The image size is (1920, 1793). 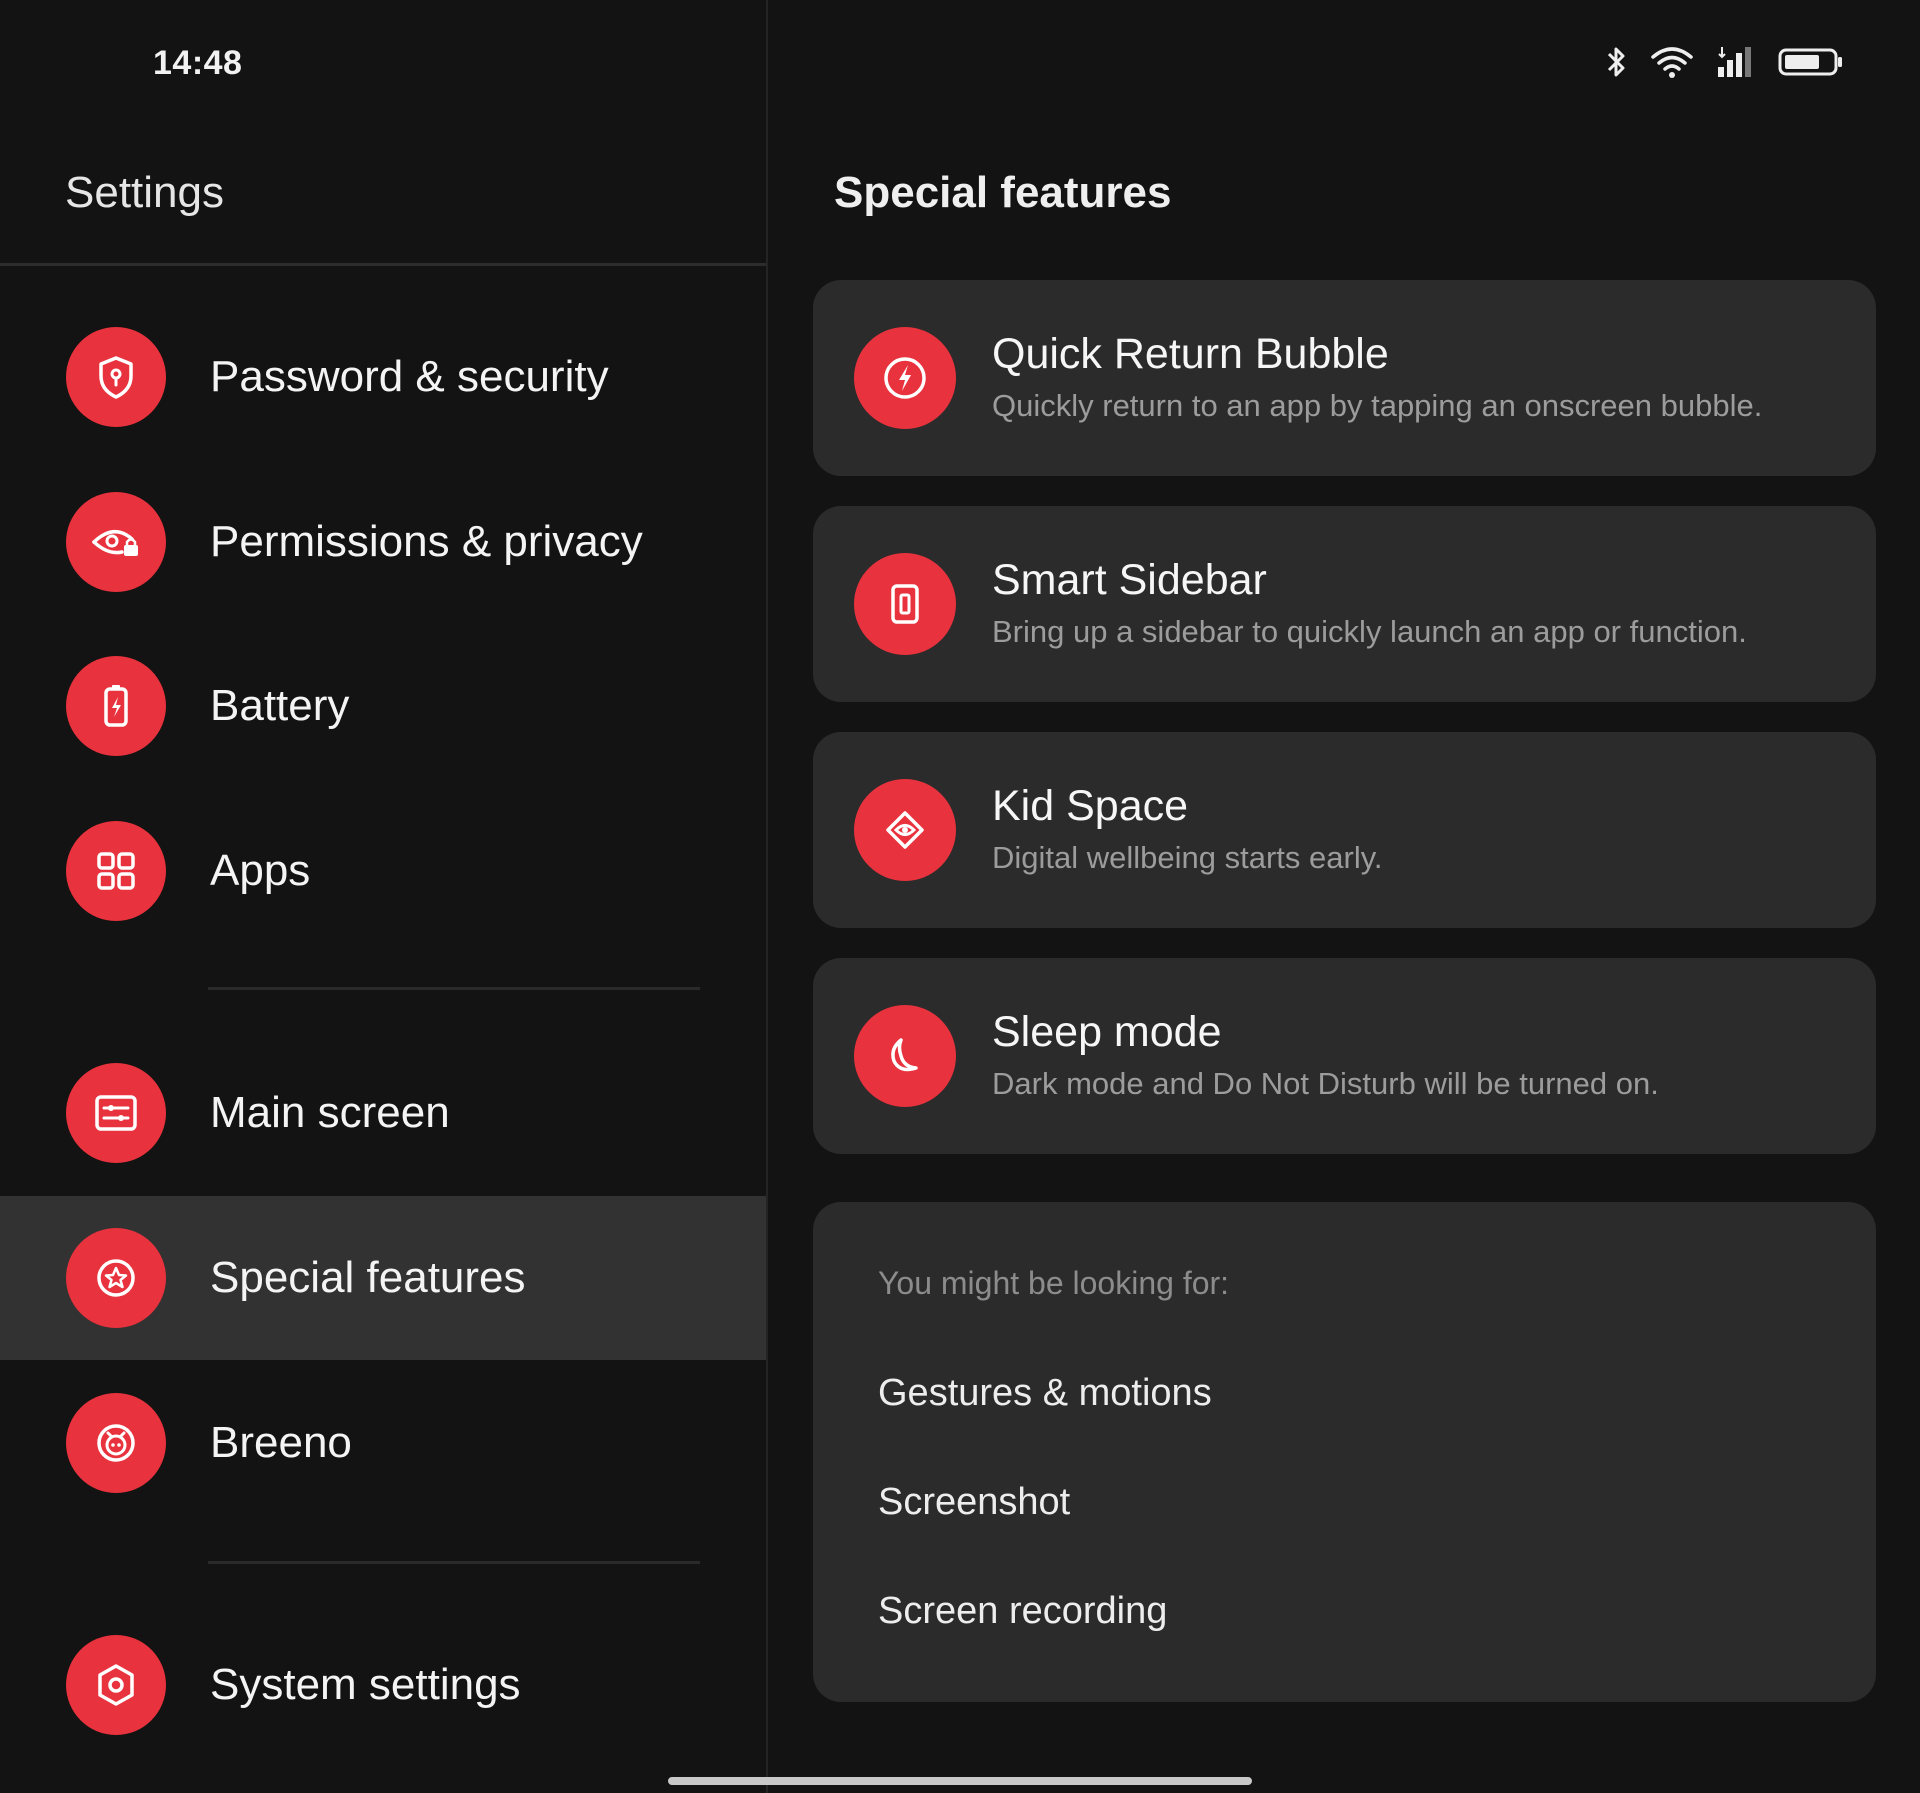 What do you see at coordinates (767, 896) in the screenshot?
I see `pane-divider` at bounding box center [767, 896].